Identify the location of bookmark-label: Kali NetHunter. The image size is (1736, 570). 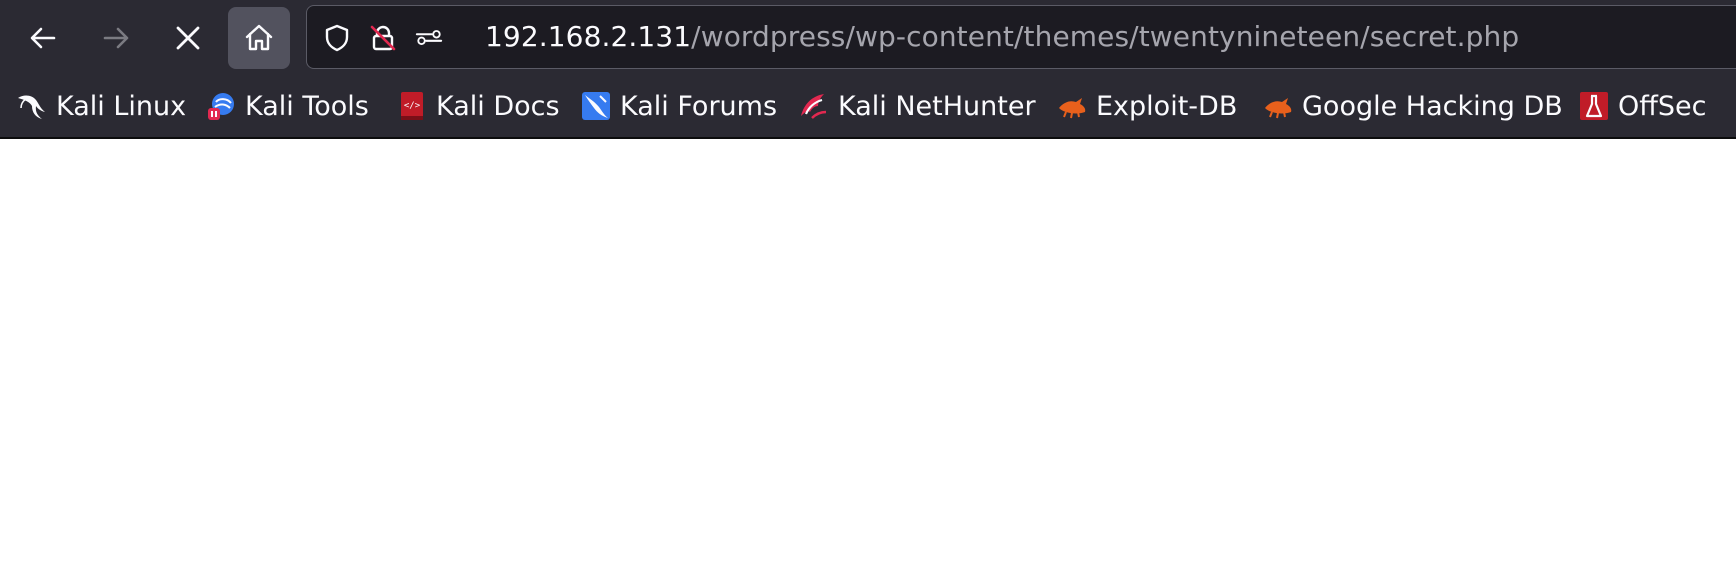
(937, 106).